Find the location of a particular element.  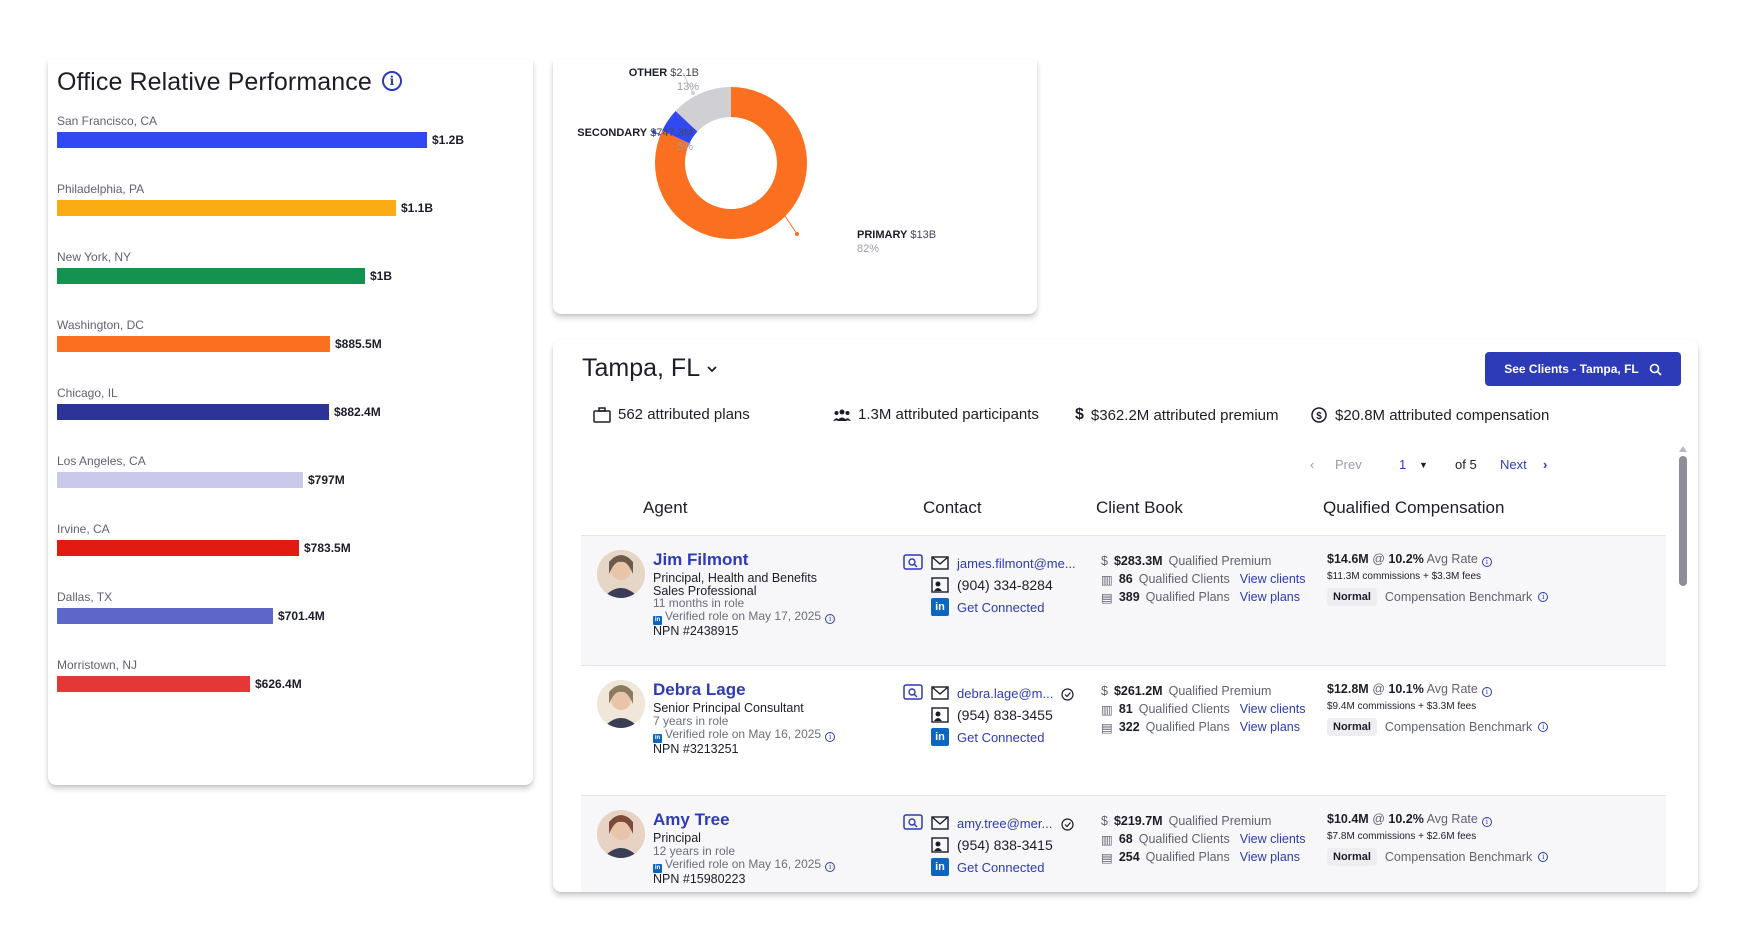

verified-text: Verified role on May 17, 2025 is located at coordinates (743, 616).